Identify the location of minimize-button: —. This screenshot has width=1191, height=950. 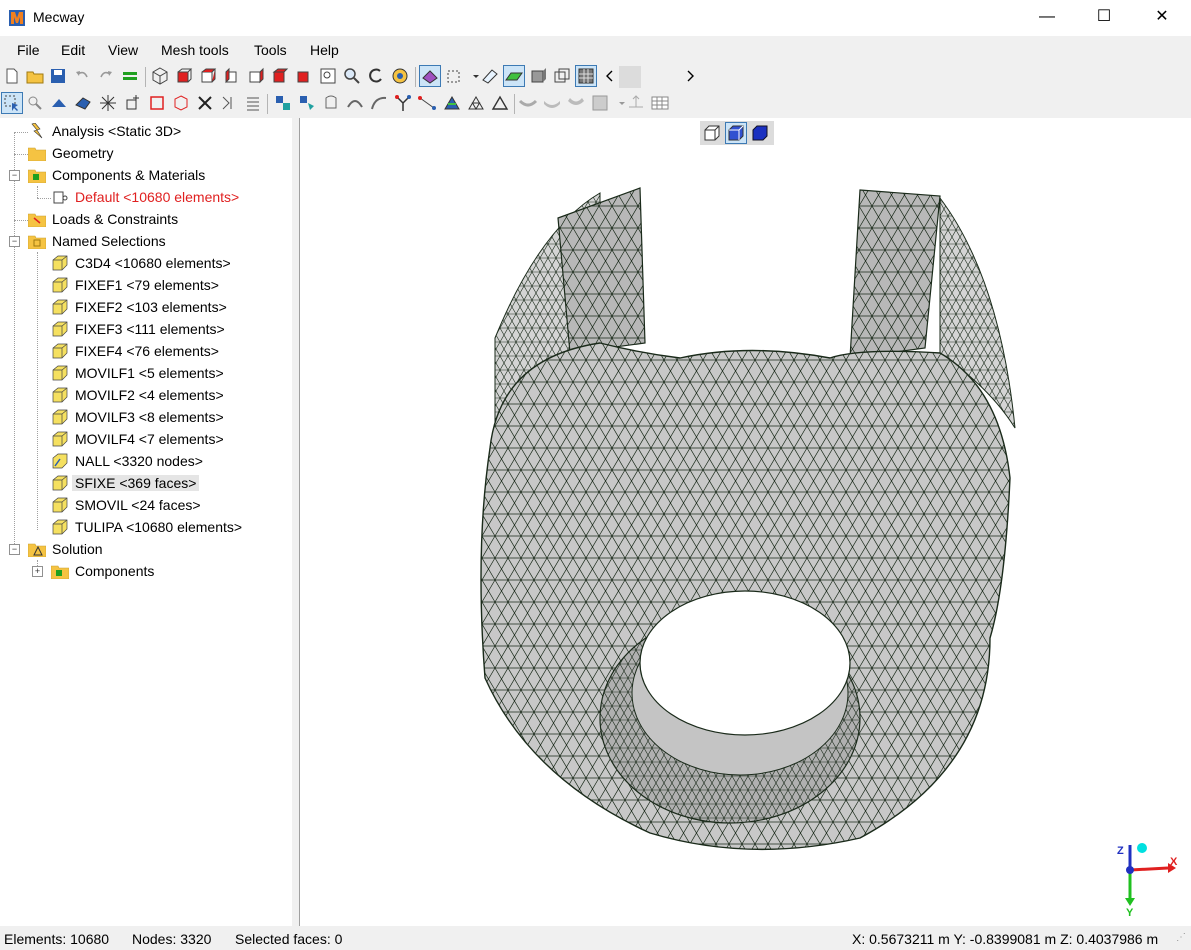
(1047, 18).